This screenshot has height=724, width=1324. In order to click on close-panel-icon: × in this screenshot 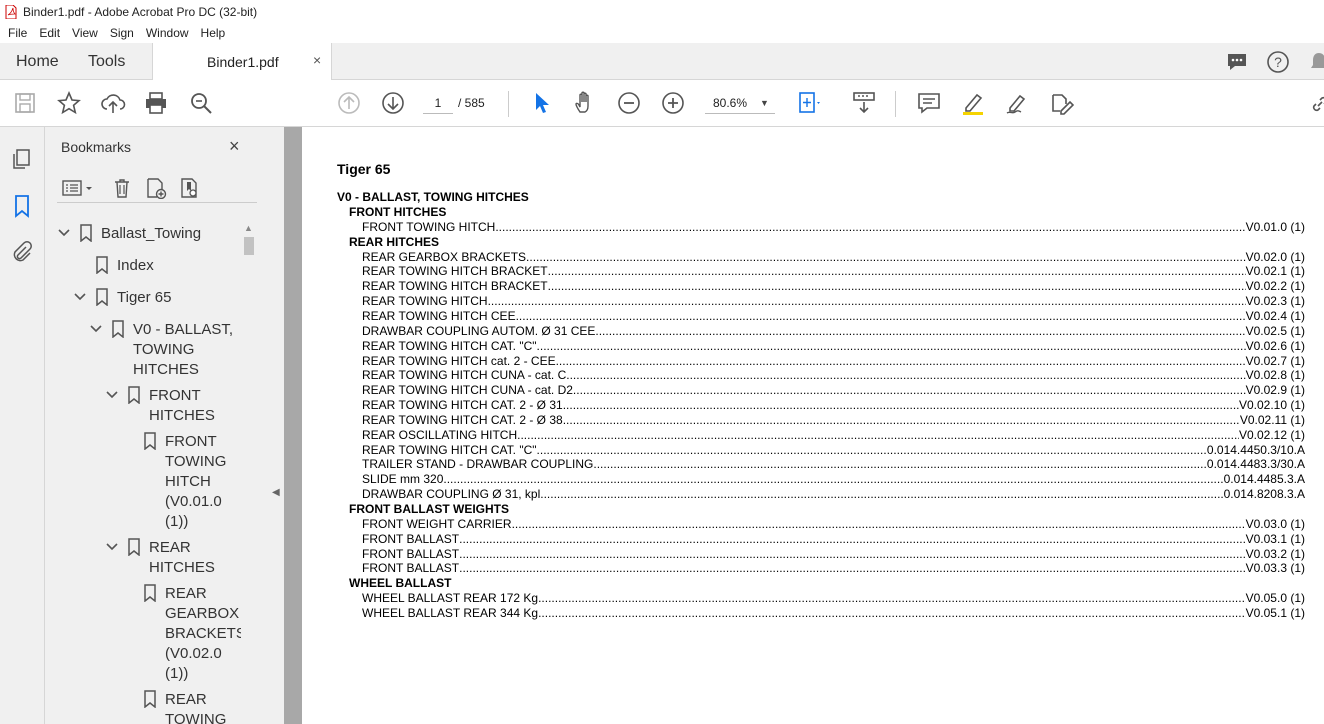, I will do `click(234, 146)`.